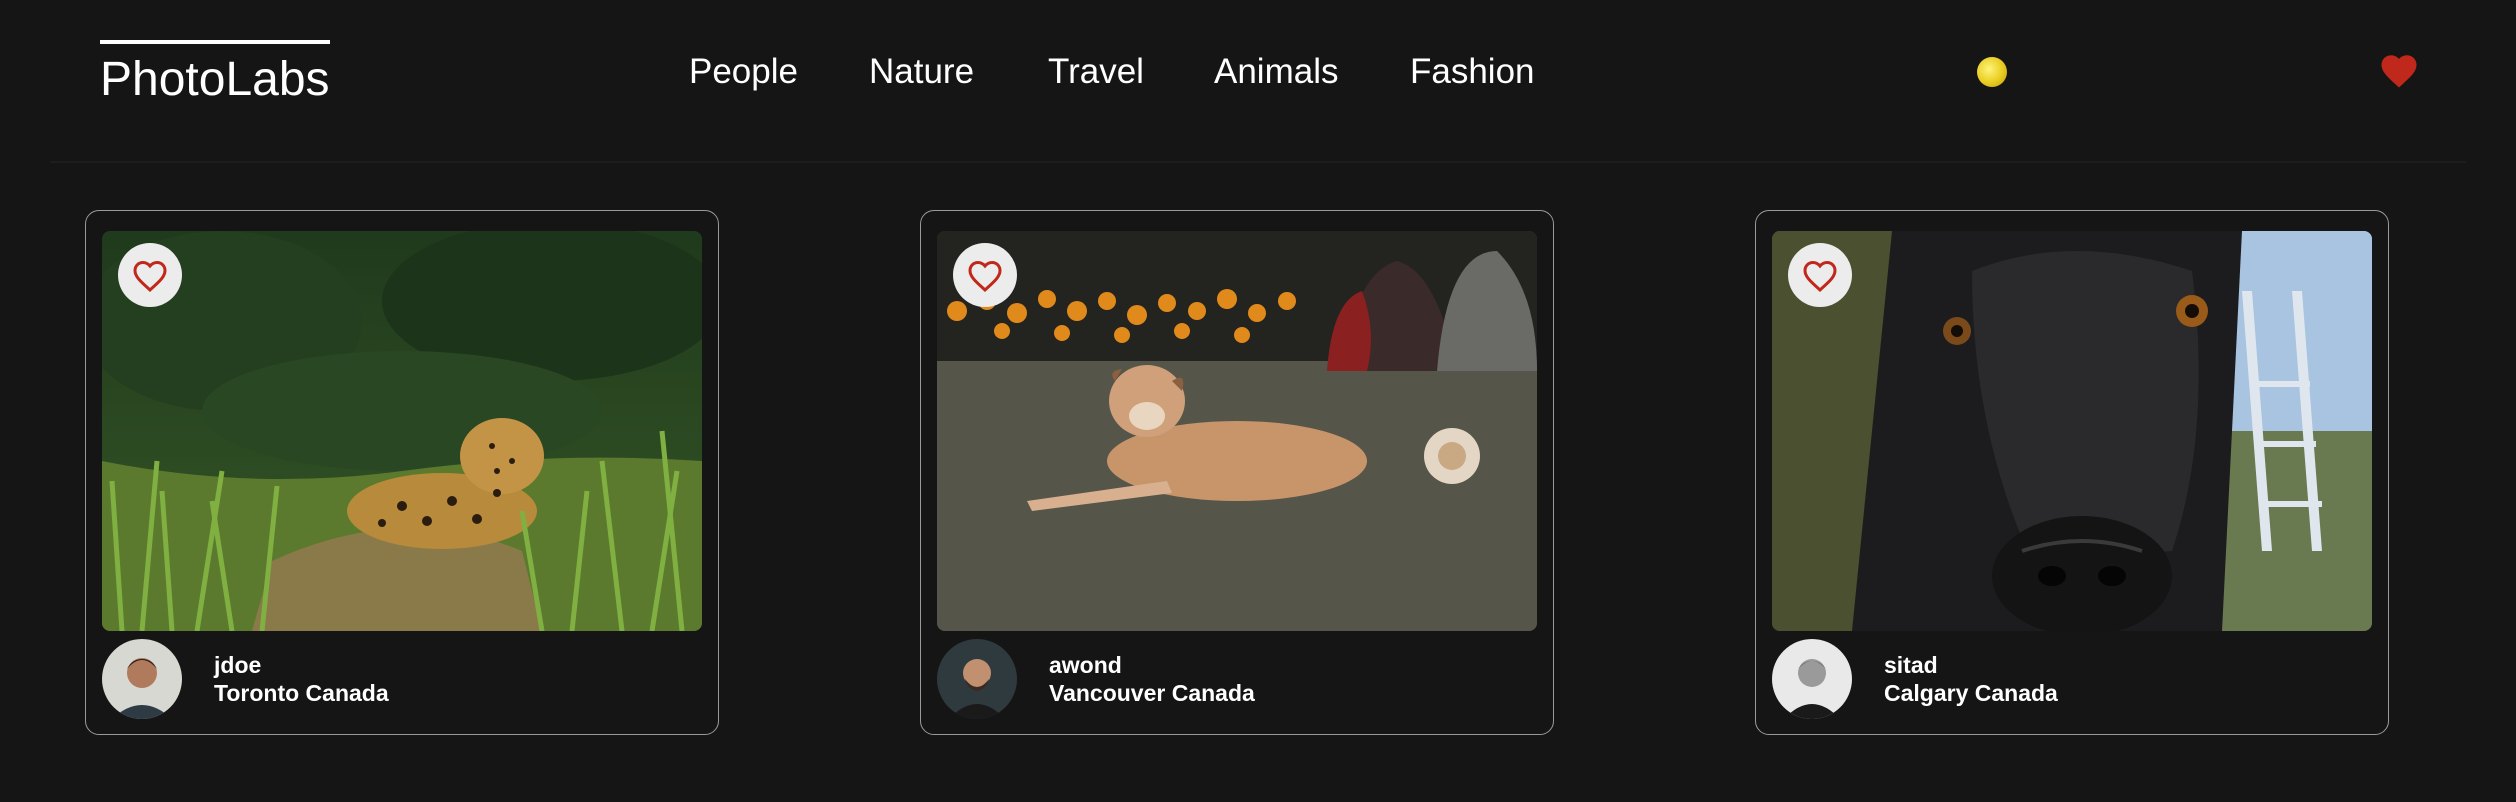 This screenshot has height=802, width=2516. I want to click on nav-item-fashion: Fashion, so click(1472, 72).